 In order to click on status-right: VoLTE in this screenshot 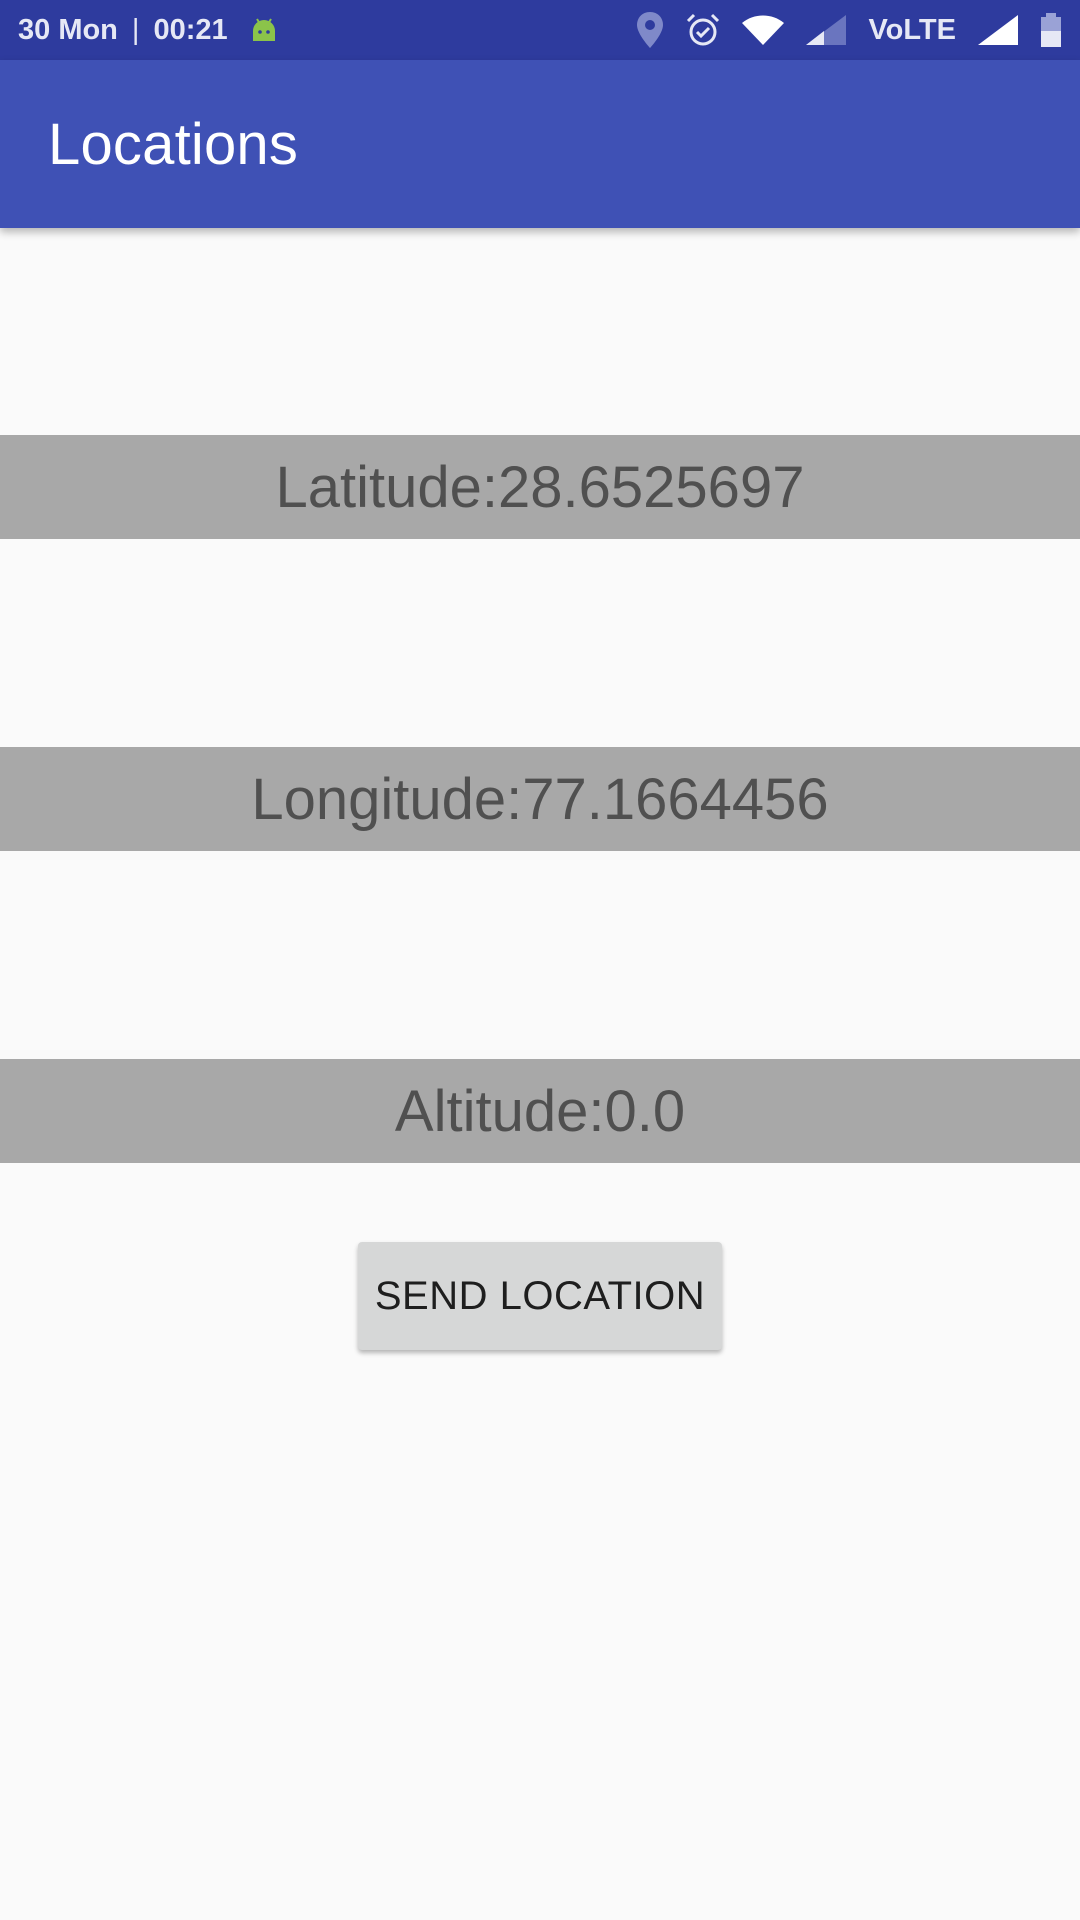, I will do `click(849, 30)`.